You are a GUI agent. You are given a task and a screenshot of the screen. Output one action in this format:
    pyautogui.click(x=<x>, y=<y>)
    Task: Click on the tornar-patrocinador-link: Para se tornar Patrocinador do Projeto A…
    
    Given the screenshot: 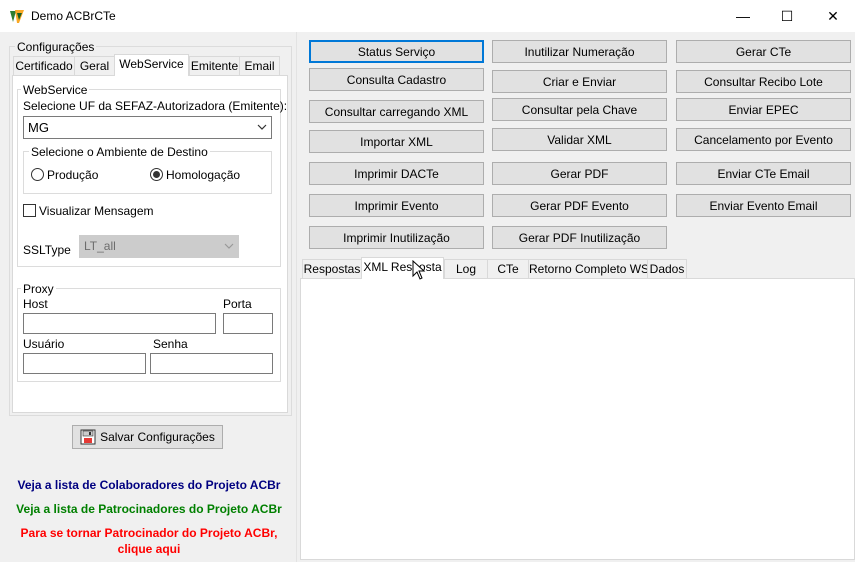 What is the action you would take?
    pyautogui.click(x=149, y=533)
    